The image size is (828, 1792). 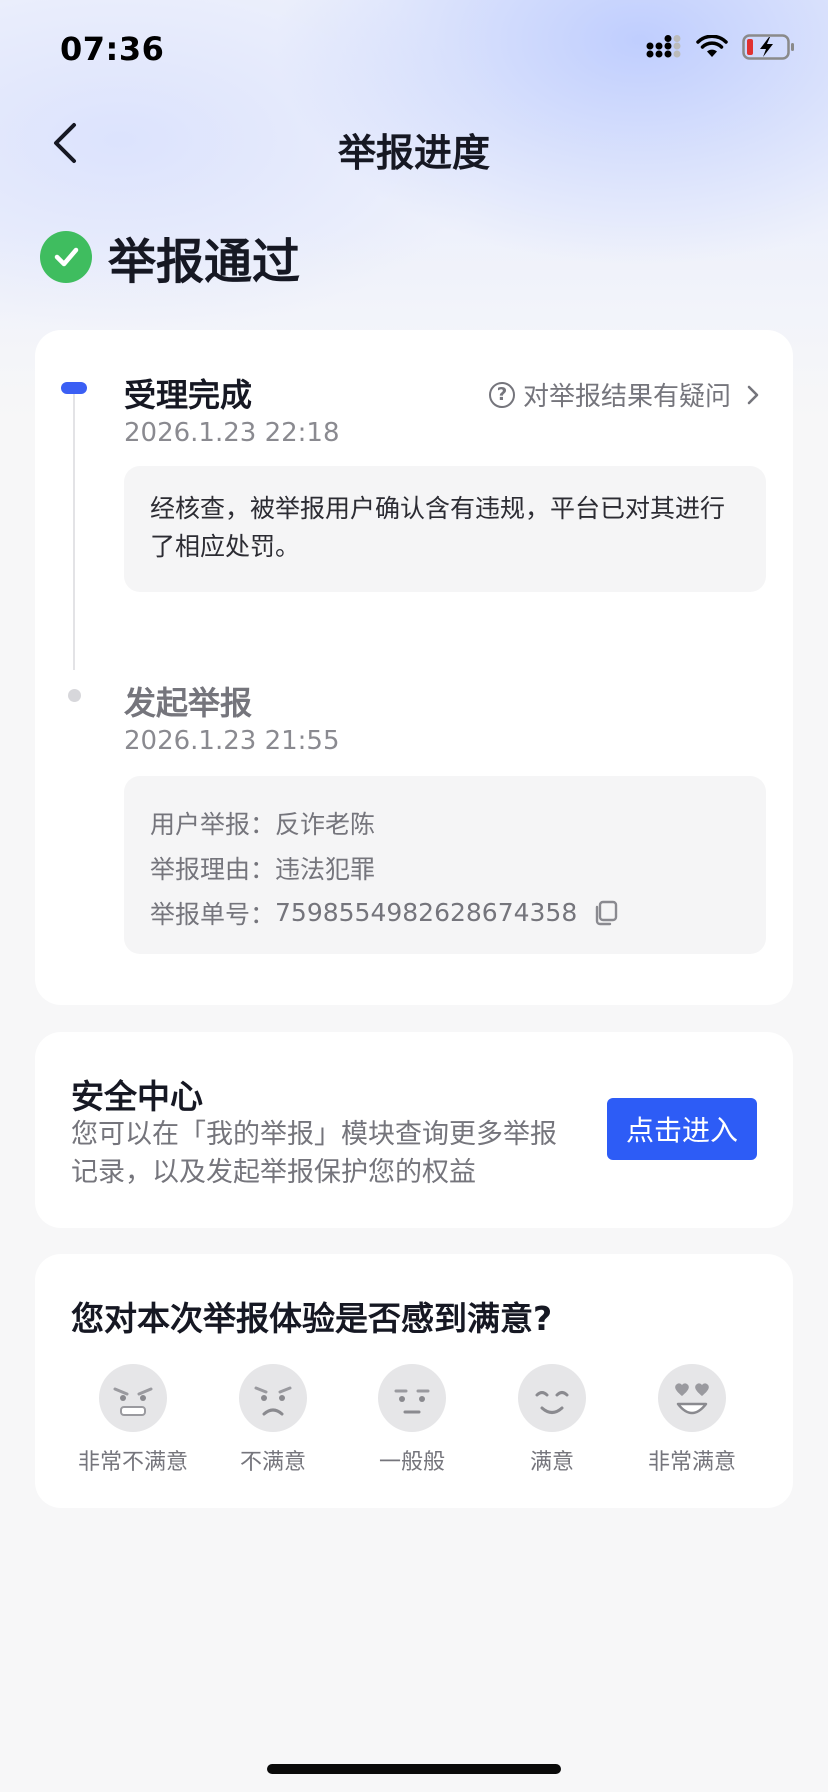 I want to click on result-doubt-label: 对举报结果有疑问, so click(x=626, y=397).